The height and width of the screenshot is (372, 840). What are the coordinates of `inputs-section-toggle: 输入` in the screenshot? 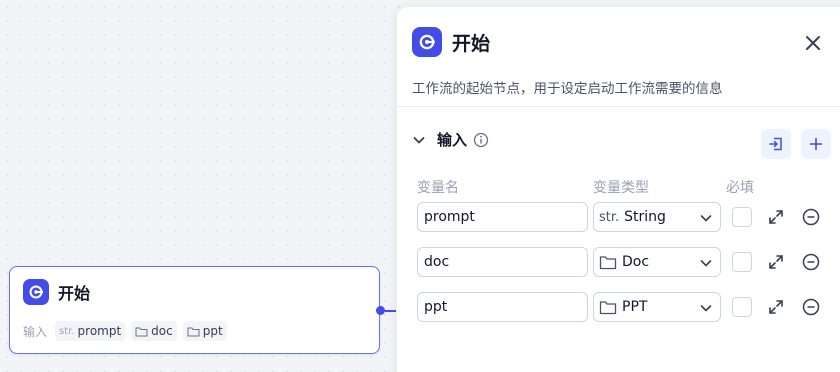 It's located at (450, 139).